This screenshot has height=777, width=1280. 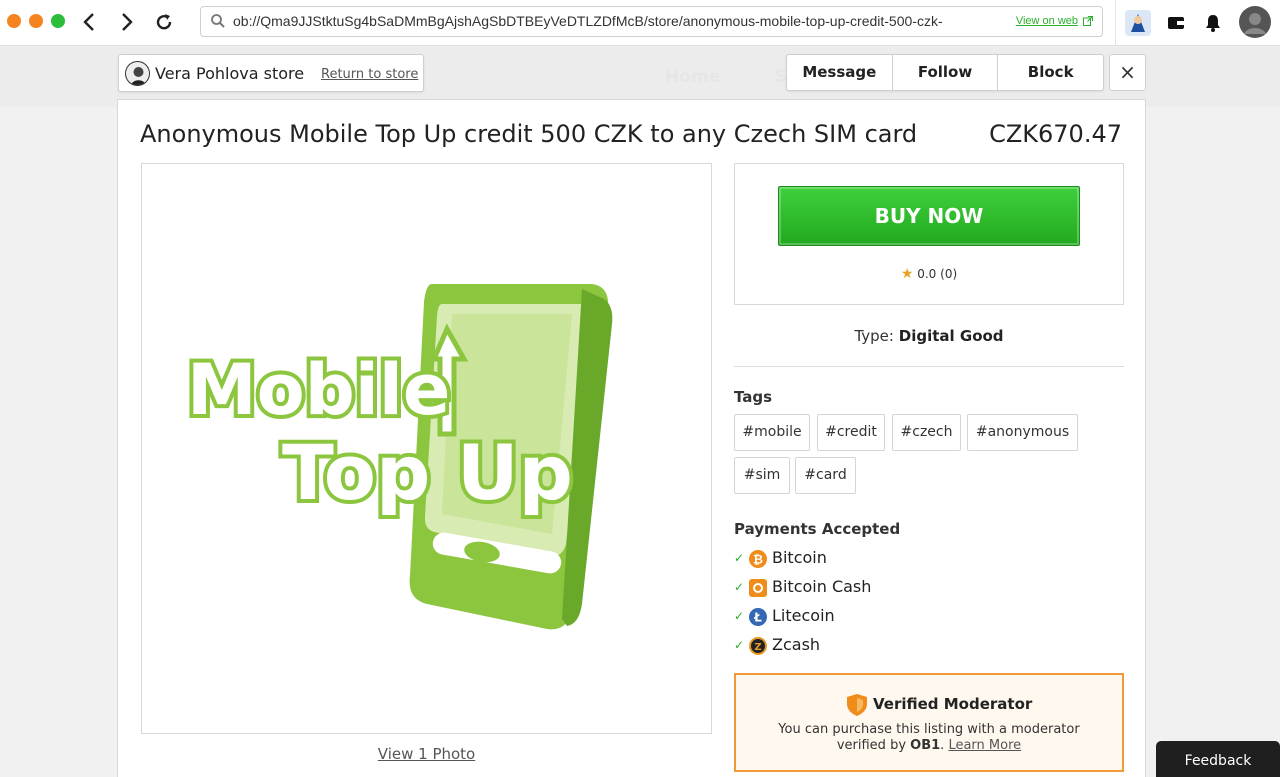 What do you see at coordinates (36, 21) in the screenshot?
I see `window-minimize-dot` at bounding box center [36, 21].